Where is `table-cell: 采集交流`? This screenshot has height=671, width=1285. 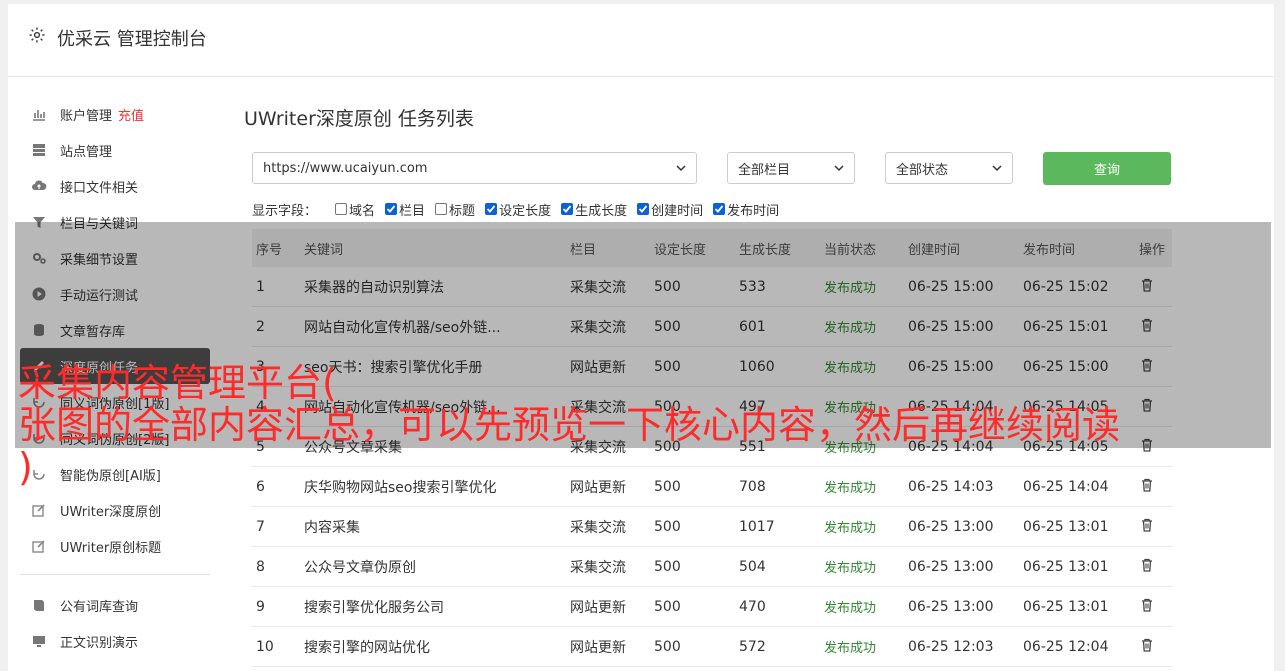 table-cell: 采集交流 is located at coordinates (598, 527).